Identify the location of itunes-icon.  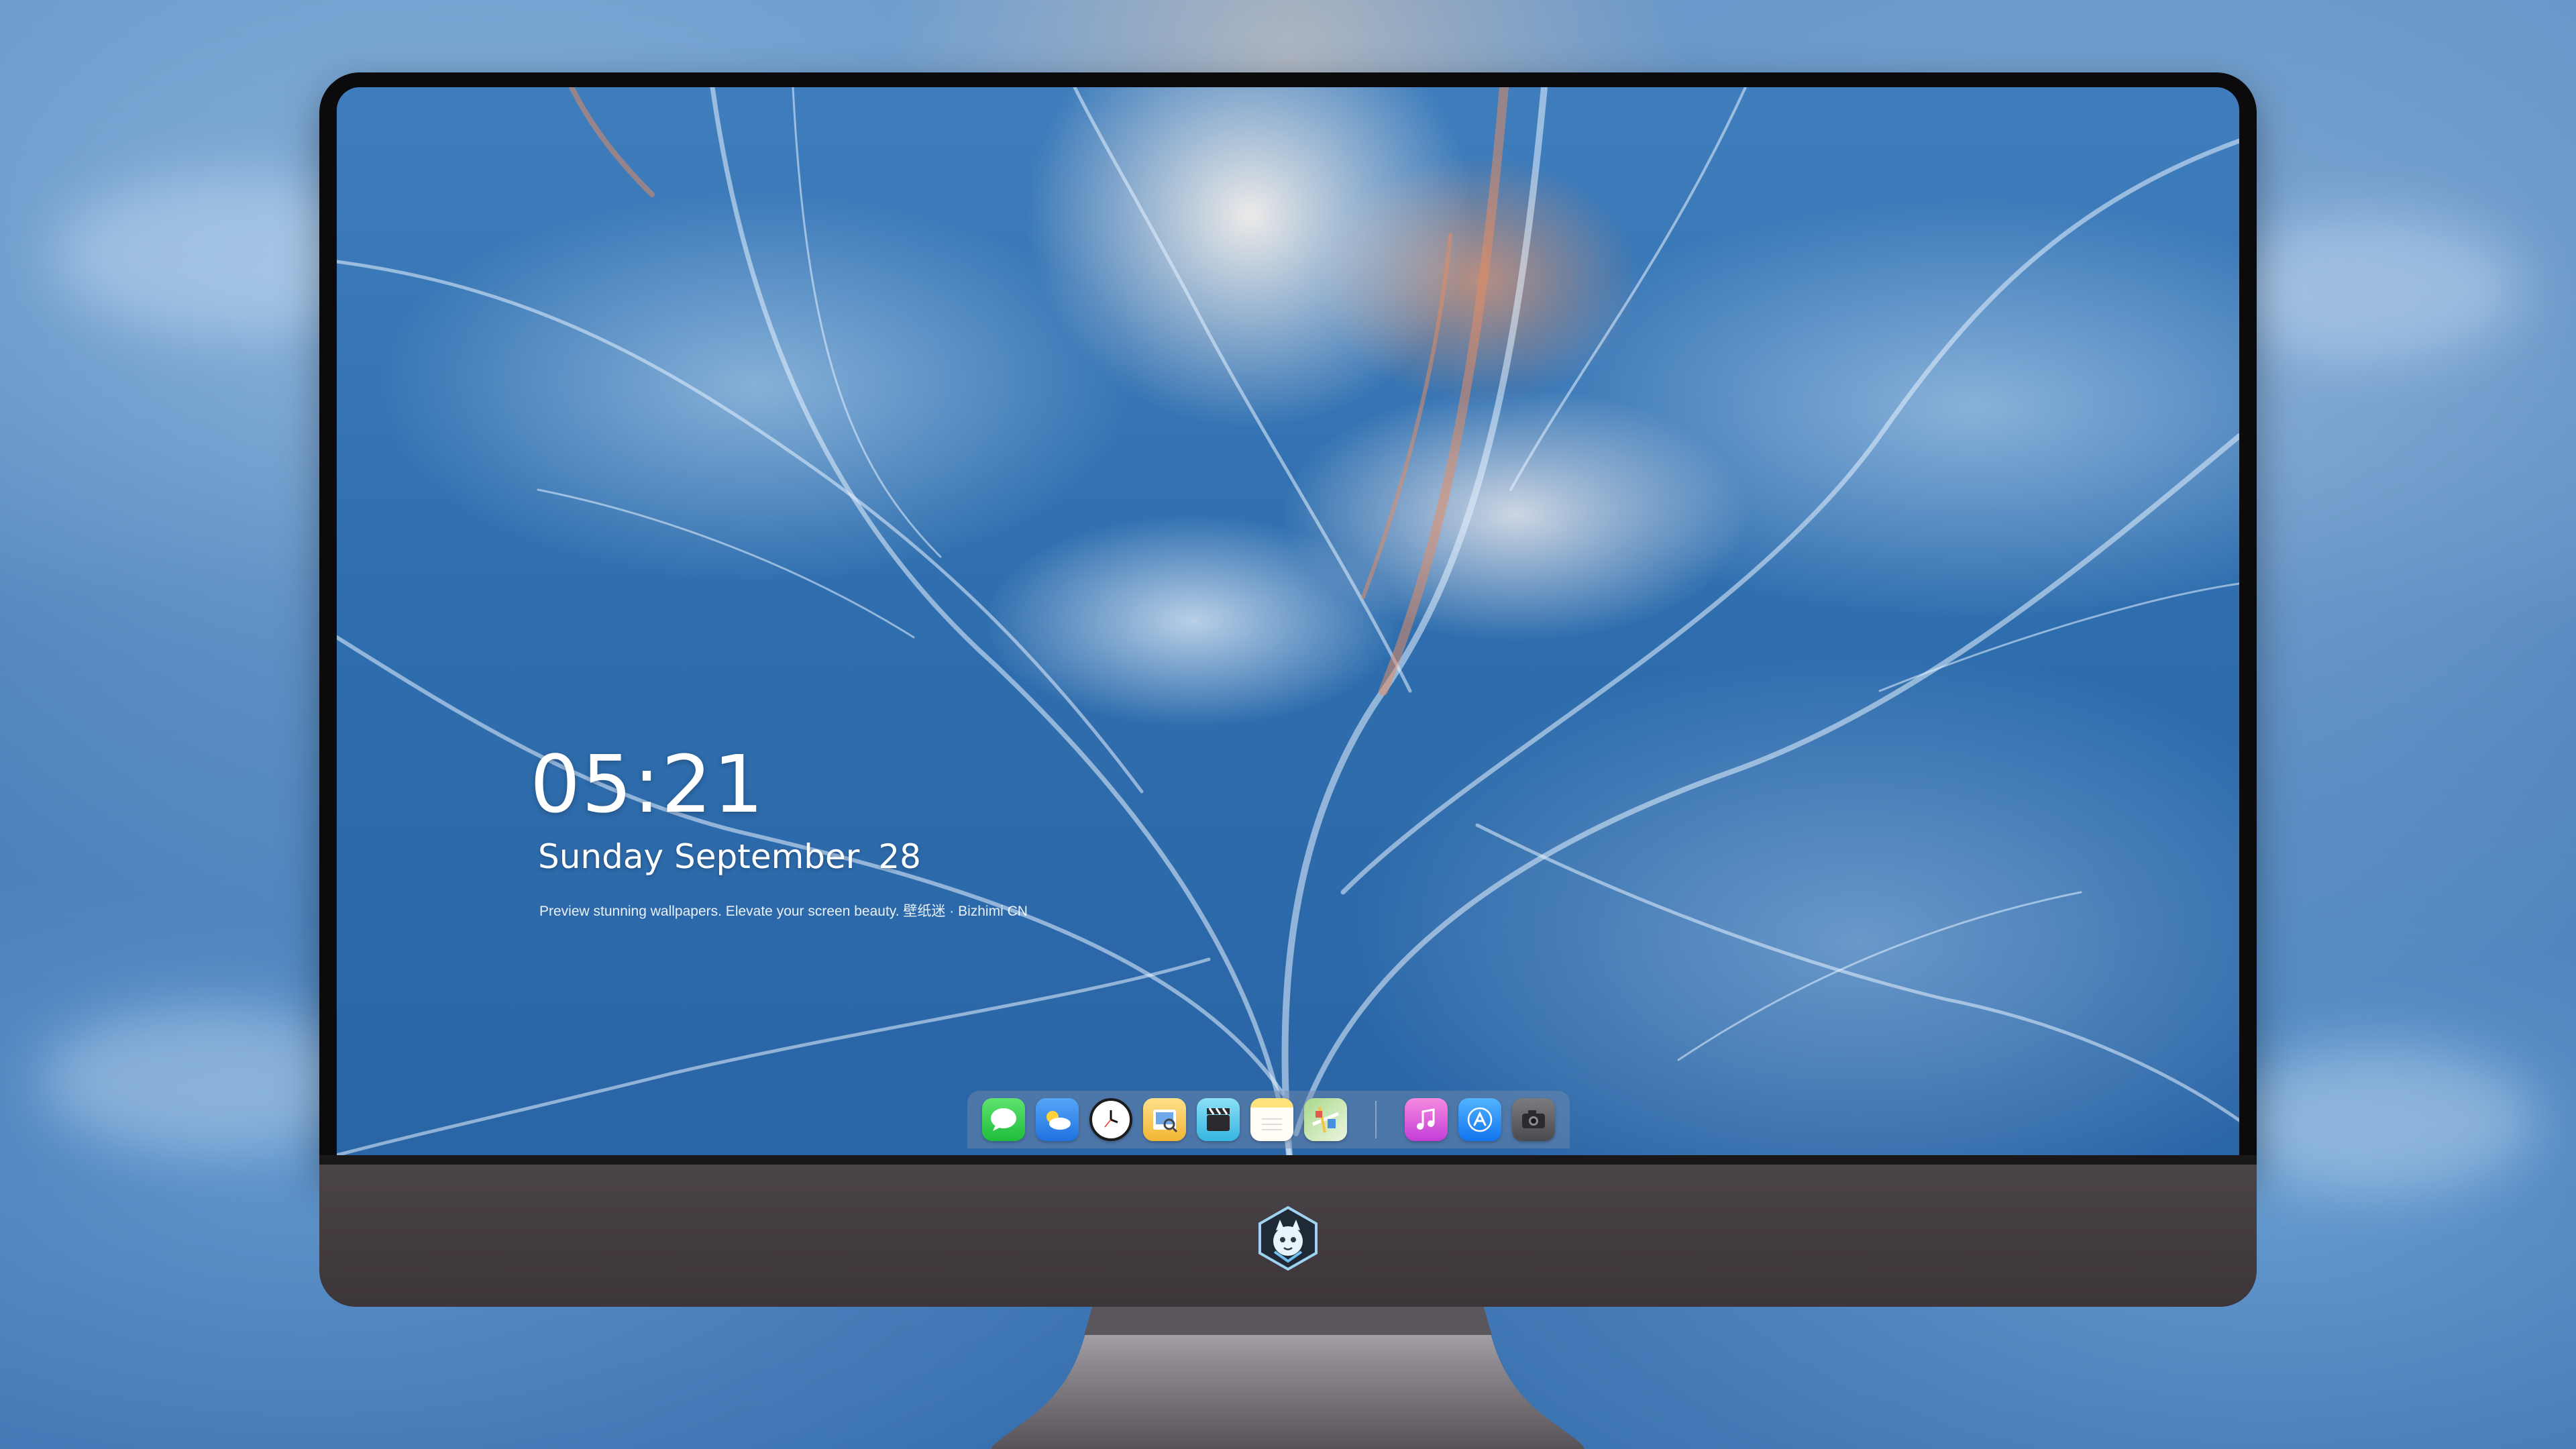
(1426, 1119).